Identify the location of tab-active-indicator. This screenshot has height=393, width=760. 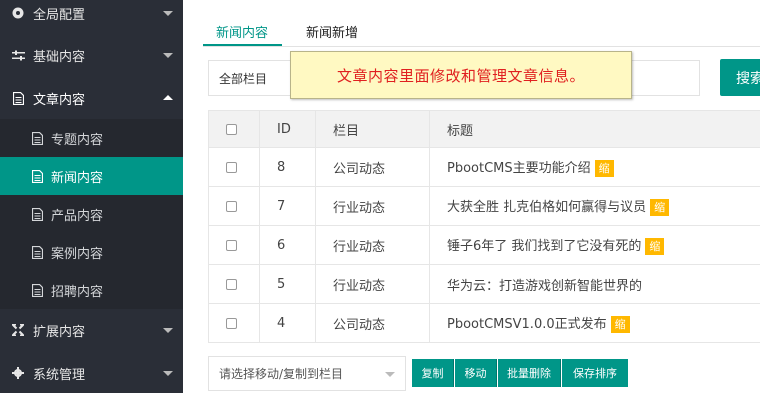
(242, 45).